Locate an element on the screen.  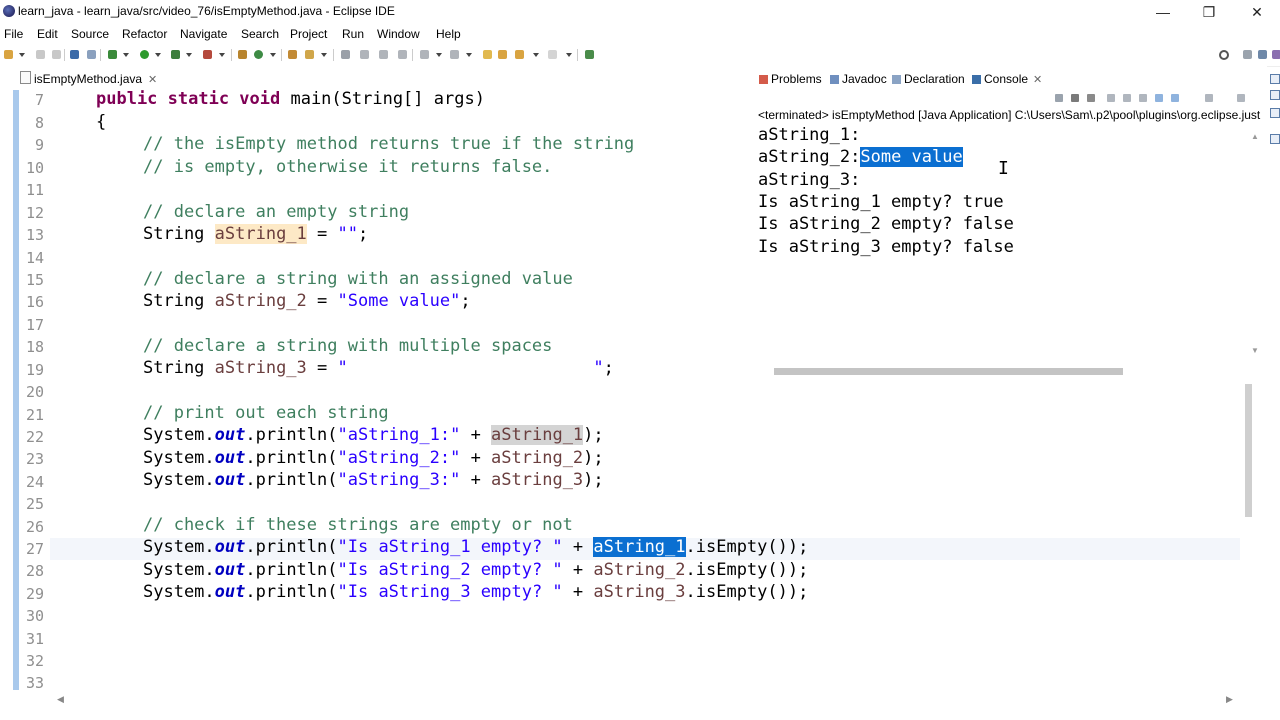
string-literal: "Is aString_1 empty? " is located at coordinates (450, 547).